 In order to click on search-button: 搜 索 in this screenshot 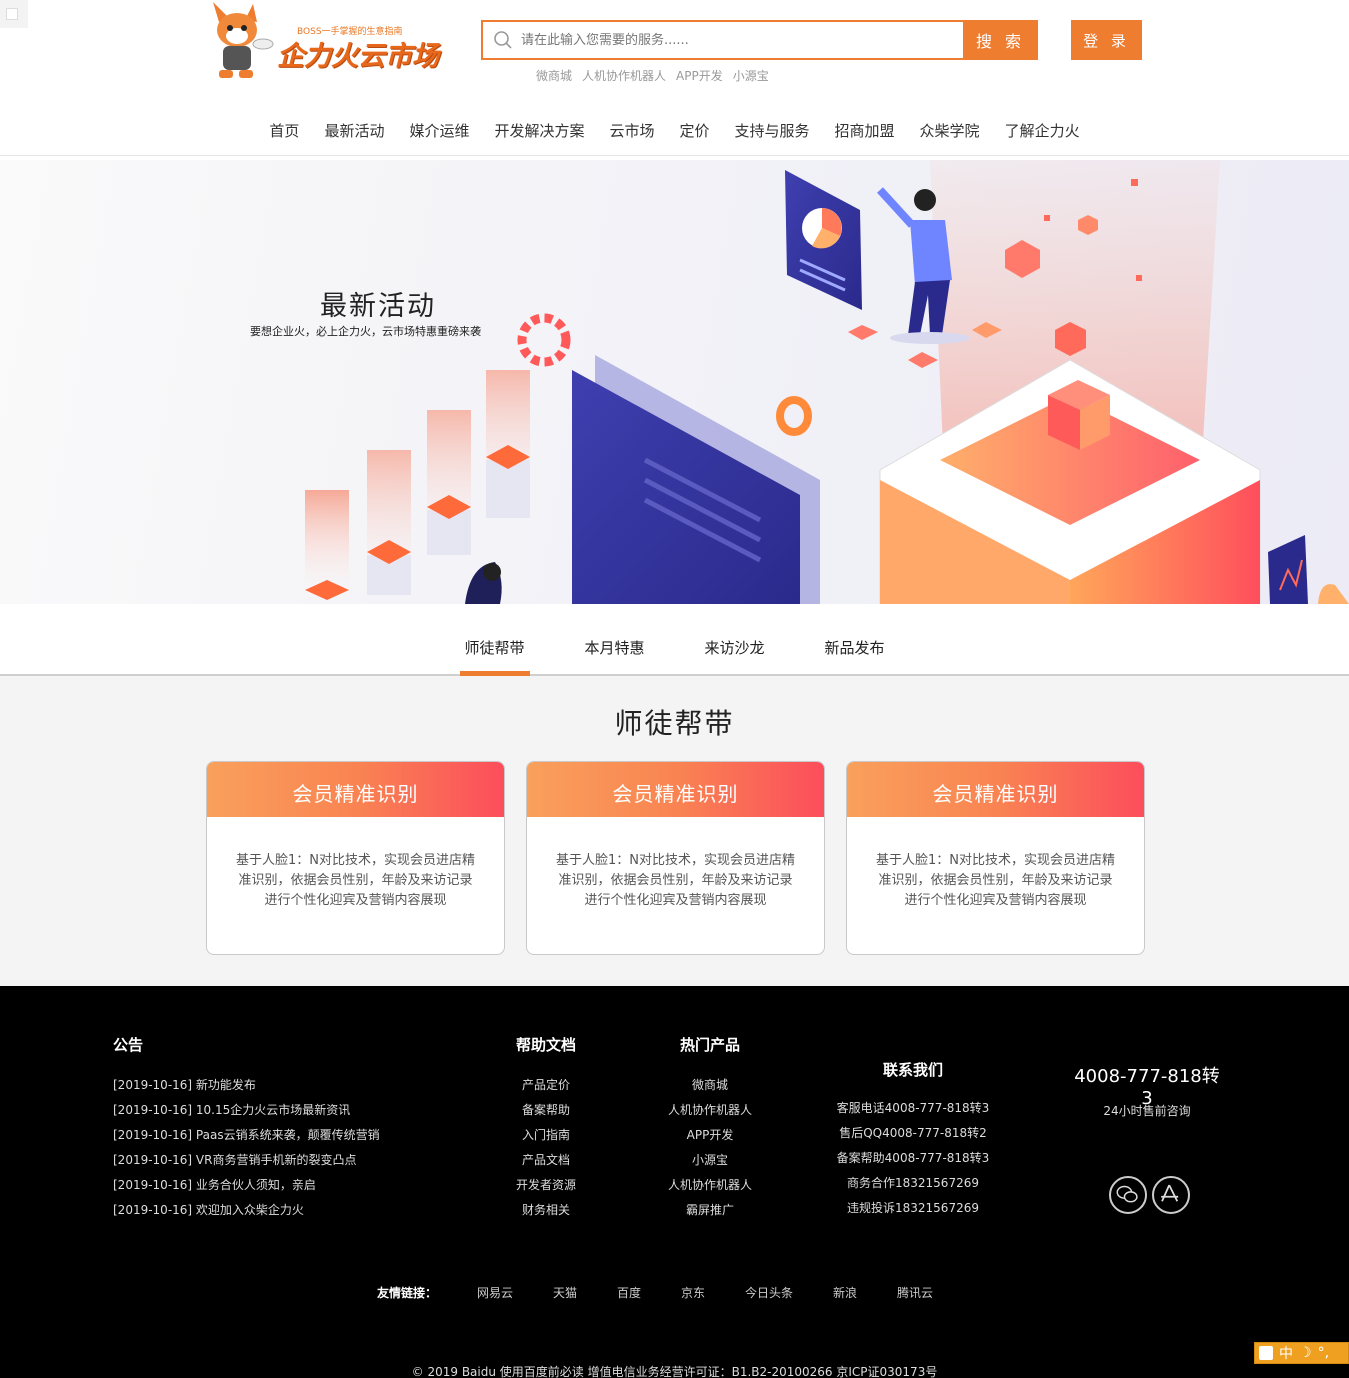, I will do `click(1000, 40)`.